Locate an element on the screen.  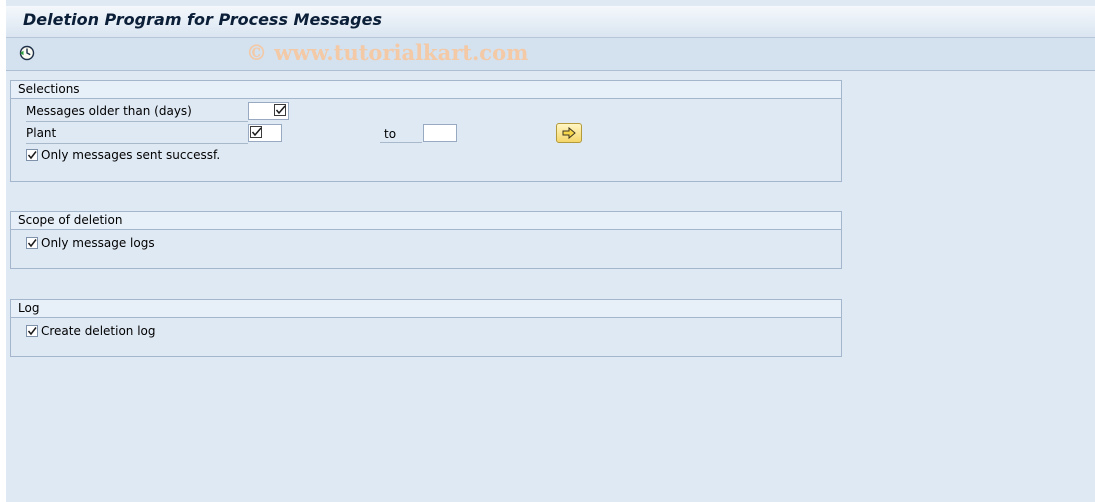
log-group-header: Log is located at coordinates (426, 309).